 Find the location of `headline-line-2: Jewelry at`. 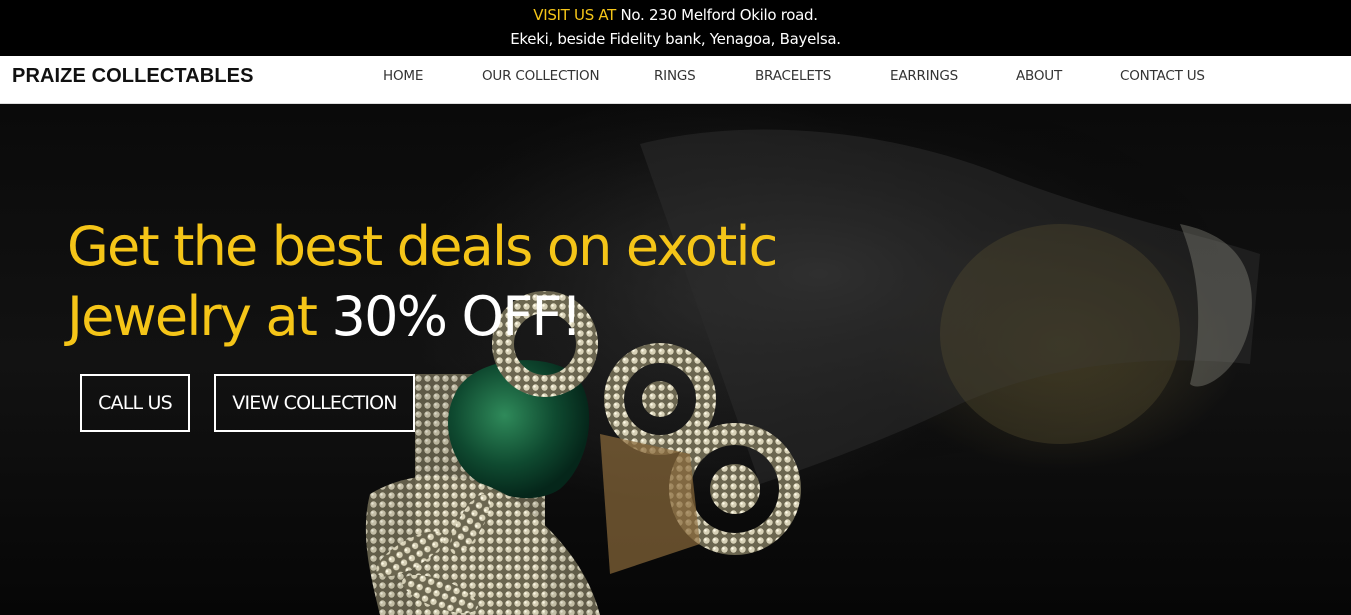

headline-line-2: Jewelry at is located at coordinates (192, 316).